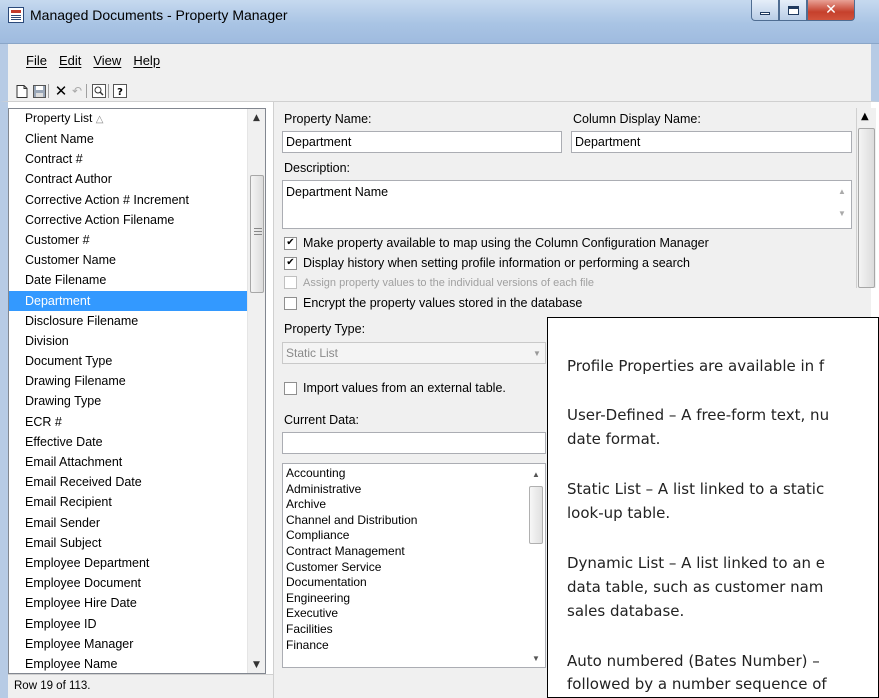 This screenshot has height=698, width=879. What do you see at coordinates (128, 139) in the screenshot?
I see `property-list-item: Client Name` at bounding box center [128, 139].